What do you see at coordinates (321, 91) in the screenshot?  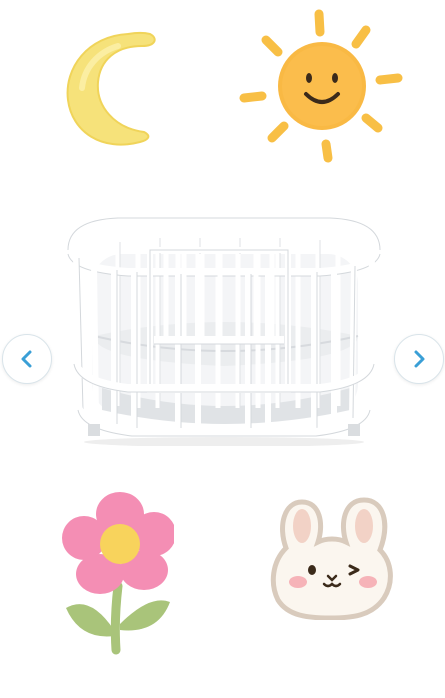 I see `sun-sticker` at bounding box center [321, 91].